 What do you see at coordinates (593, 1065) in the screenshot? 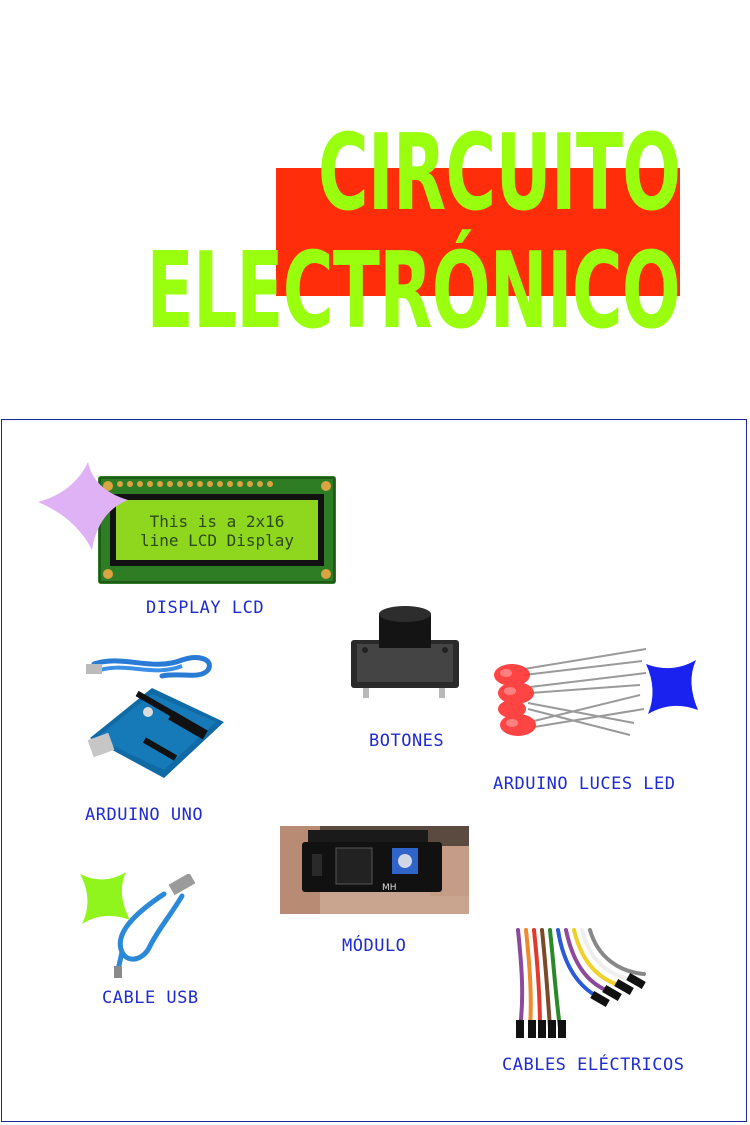
I see `label-cables-electricos: CABLES ELÉCTRICOS` at bounding box center [593, 1065].